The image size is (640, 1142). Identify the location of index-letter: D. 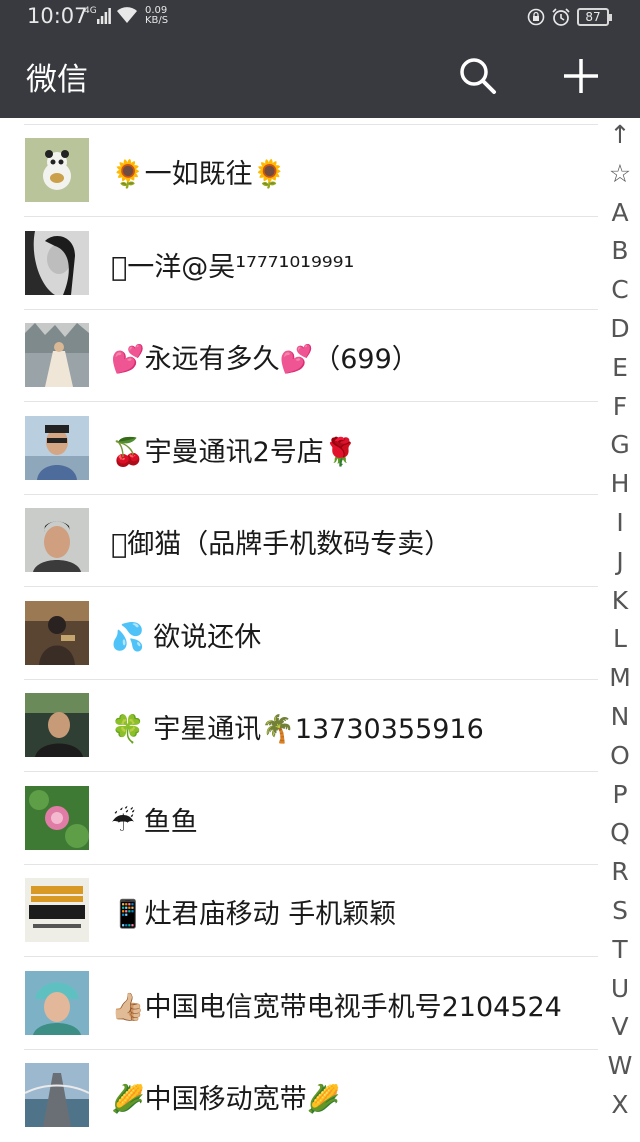
(620, 329).